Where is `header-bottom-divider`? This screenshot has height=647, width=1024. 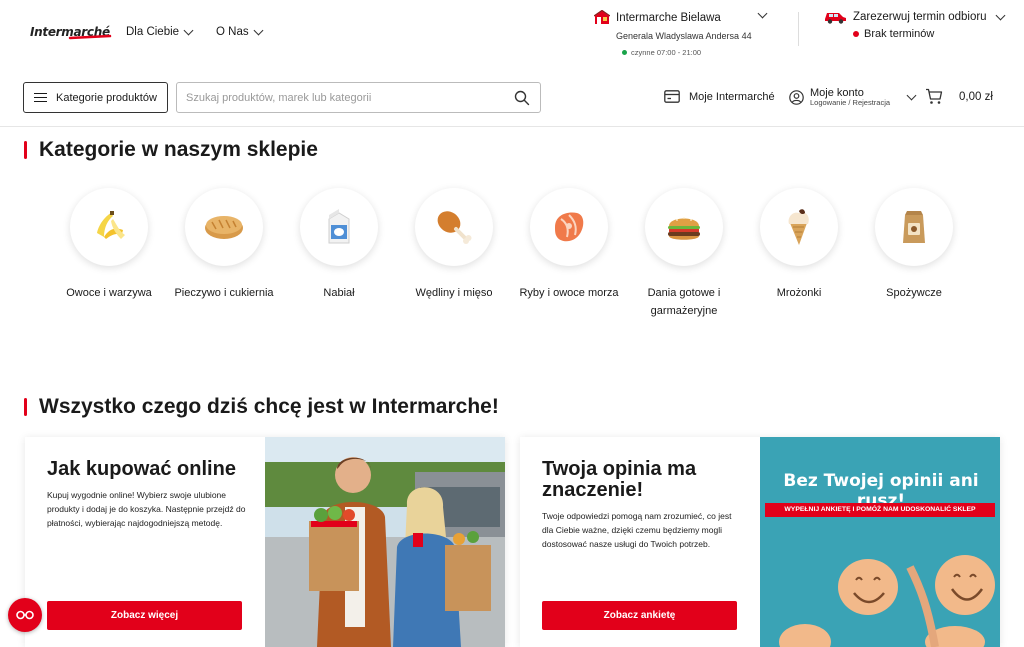 header-bottom-divider is located at coordinates (512, 126).